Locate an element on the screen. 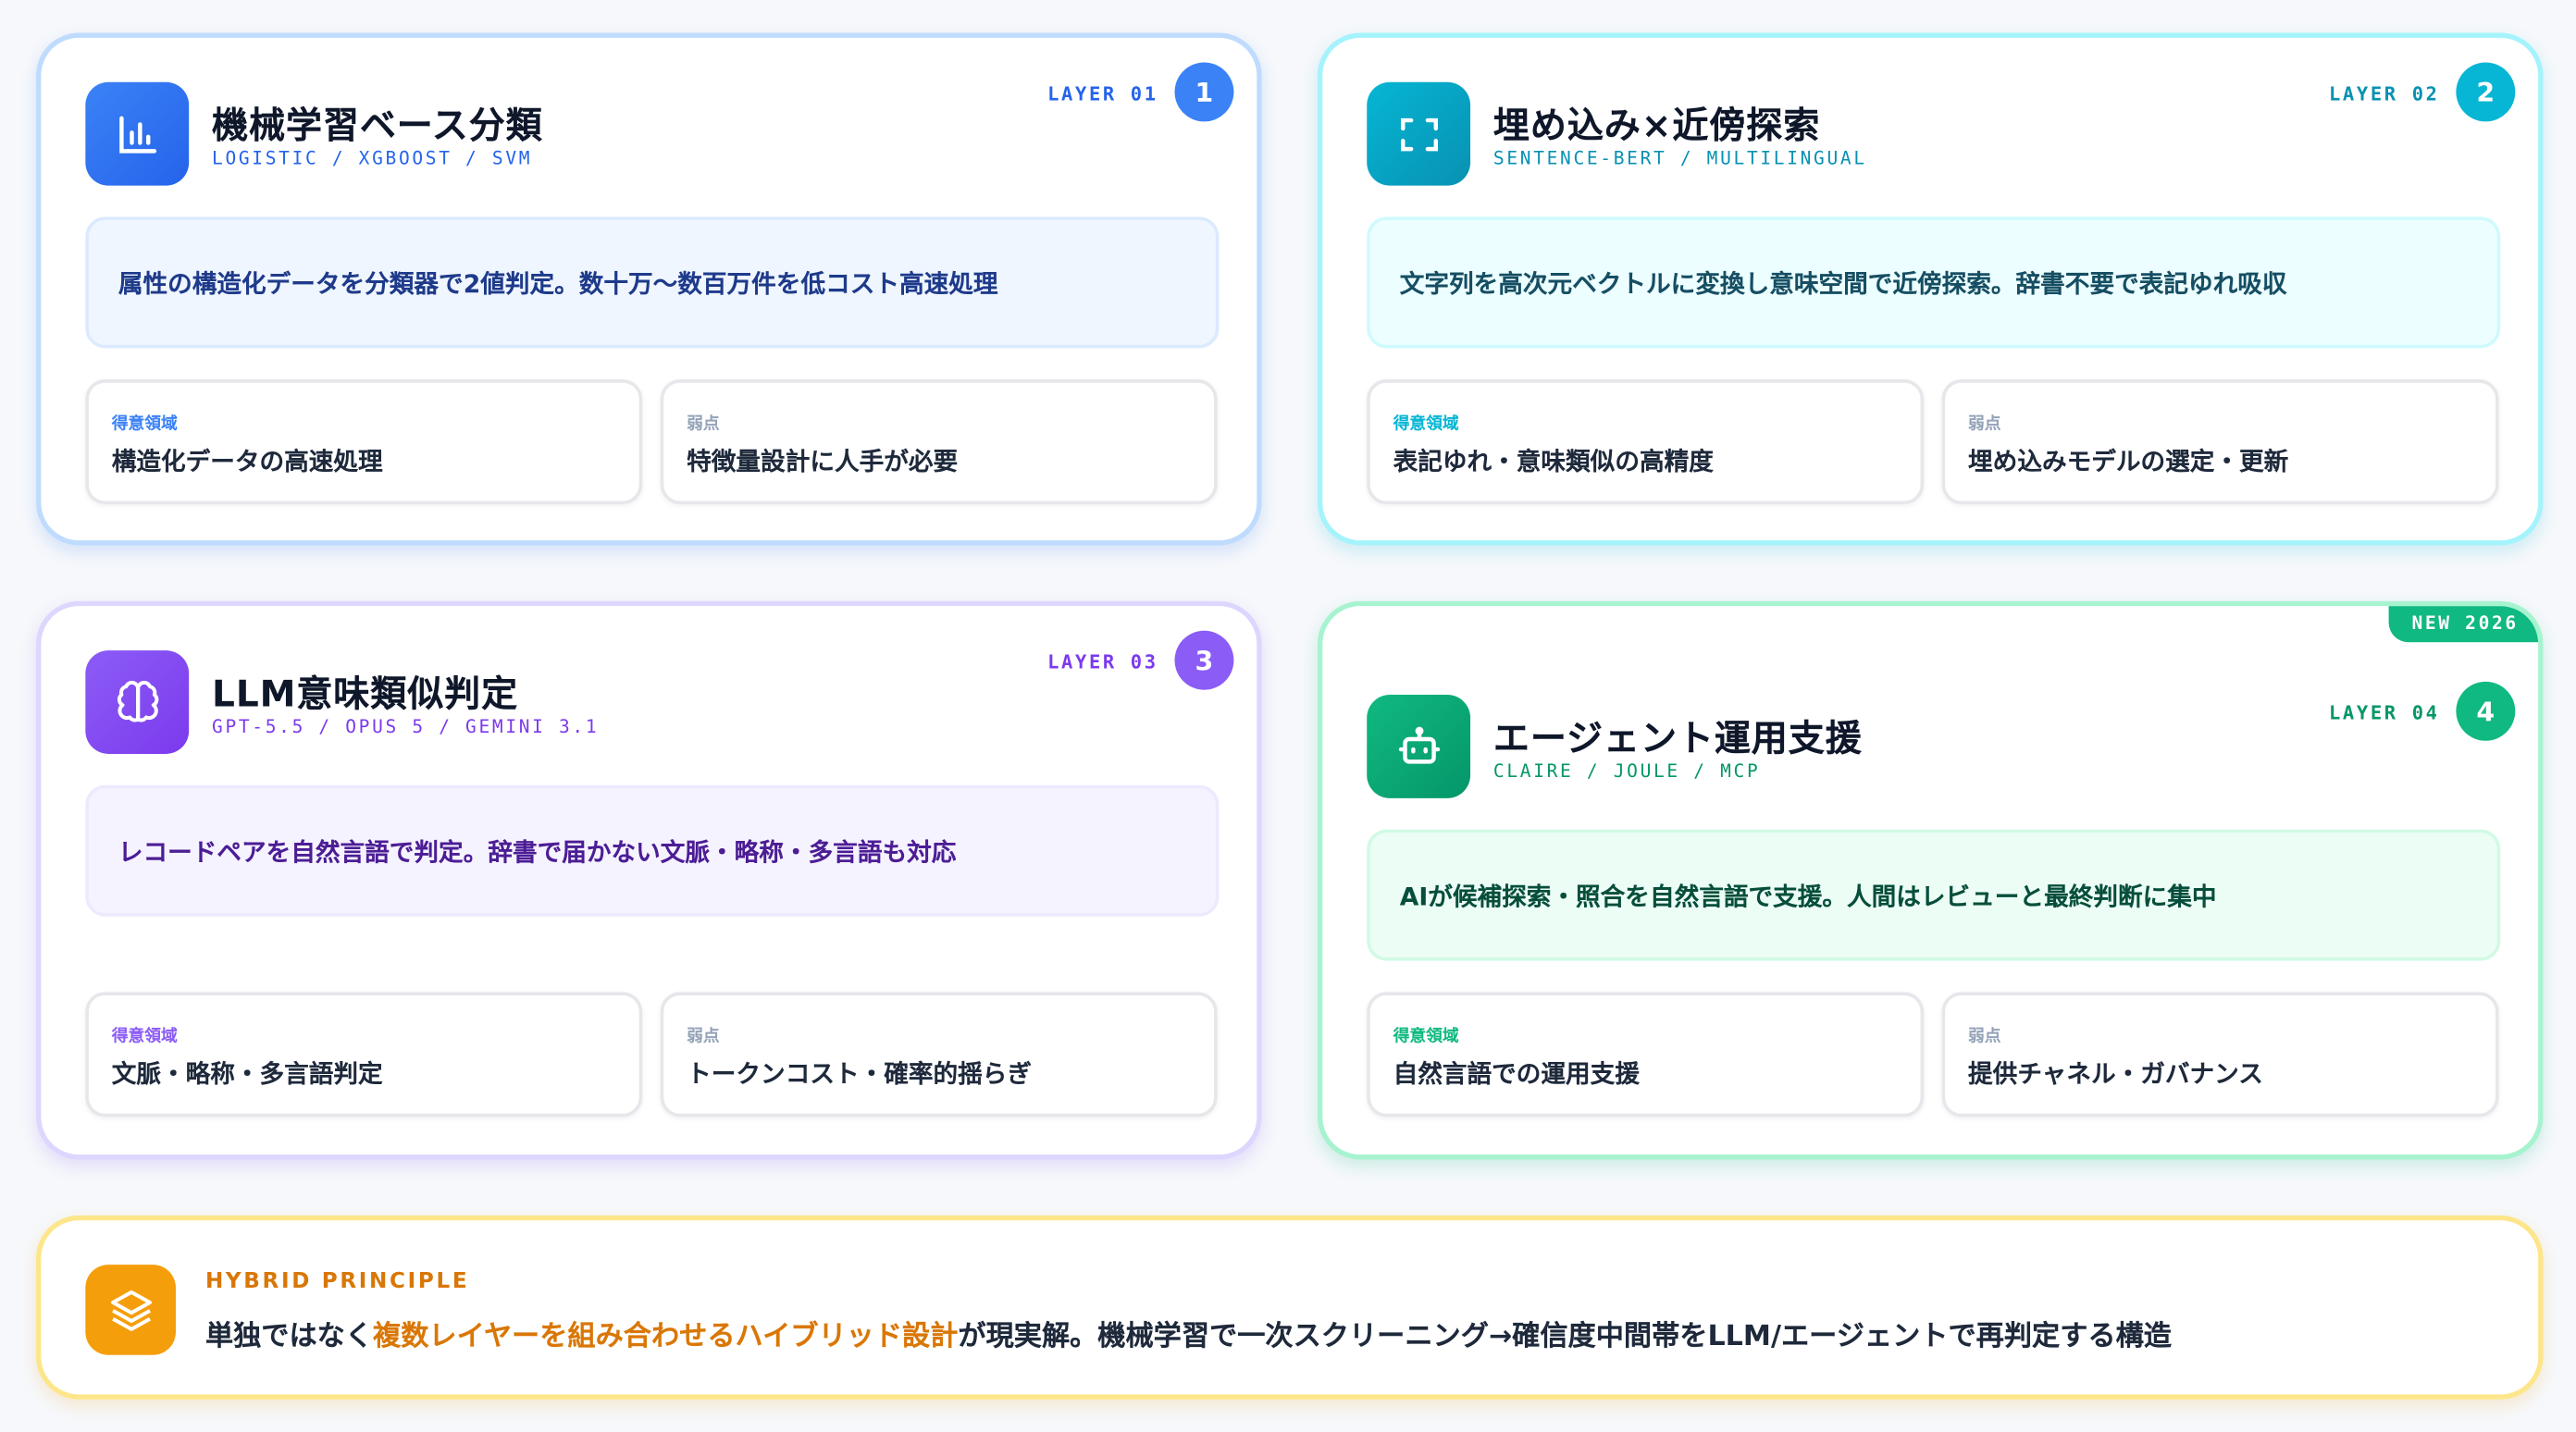 The image size is (2576, 1432). robot-icon is located at coordinates (1419, 747).